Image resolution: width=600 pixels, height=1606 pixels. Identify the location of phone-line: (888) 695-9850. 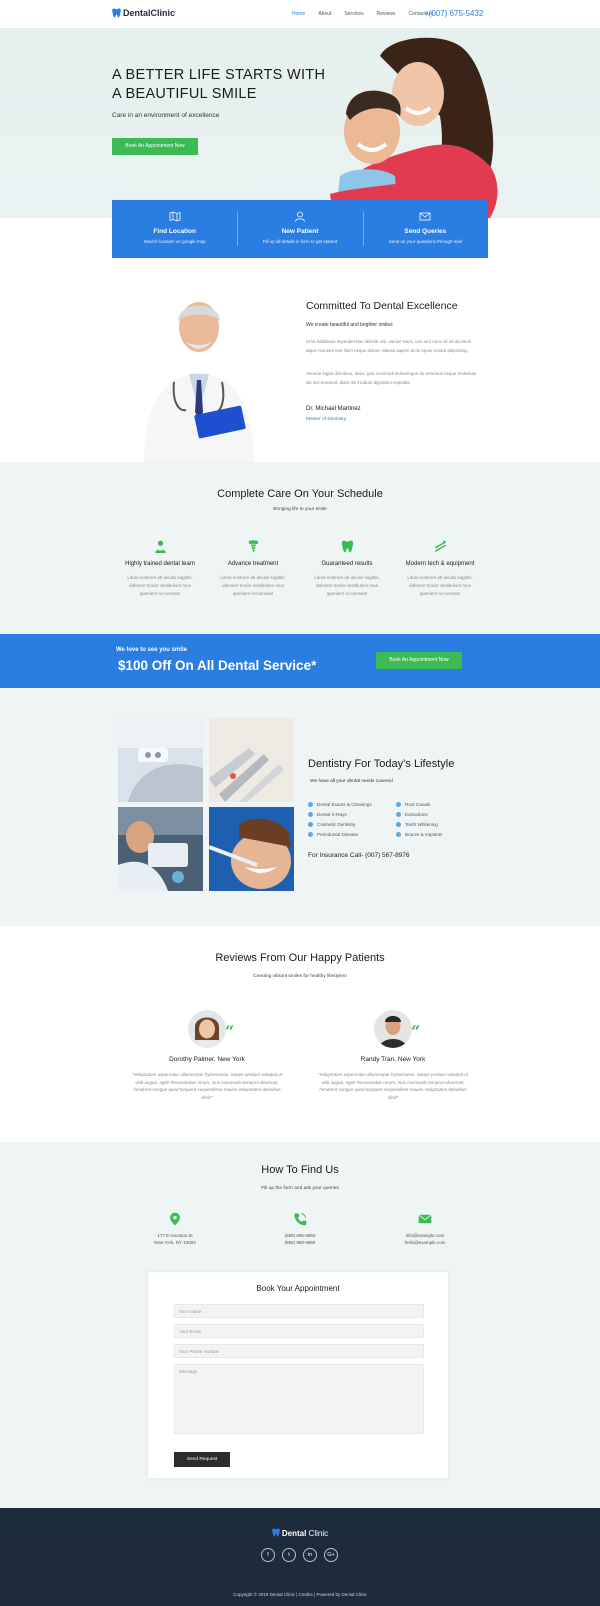
(300, 1235).